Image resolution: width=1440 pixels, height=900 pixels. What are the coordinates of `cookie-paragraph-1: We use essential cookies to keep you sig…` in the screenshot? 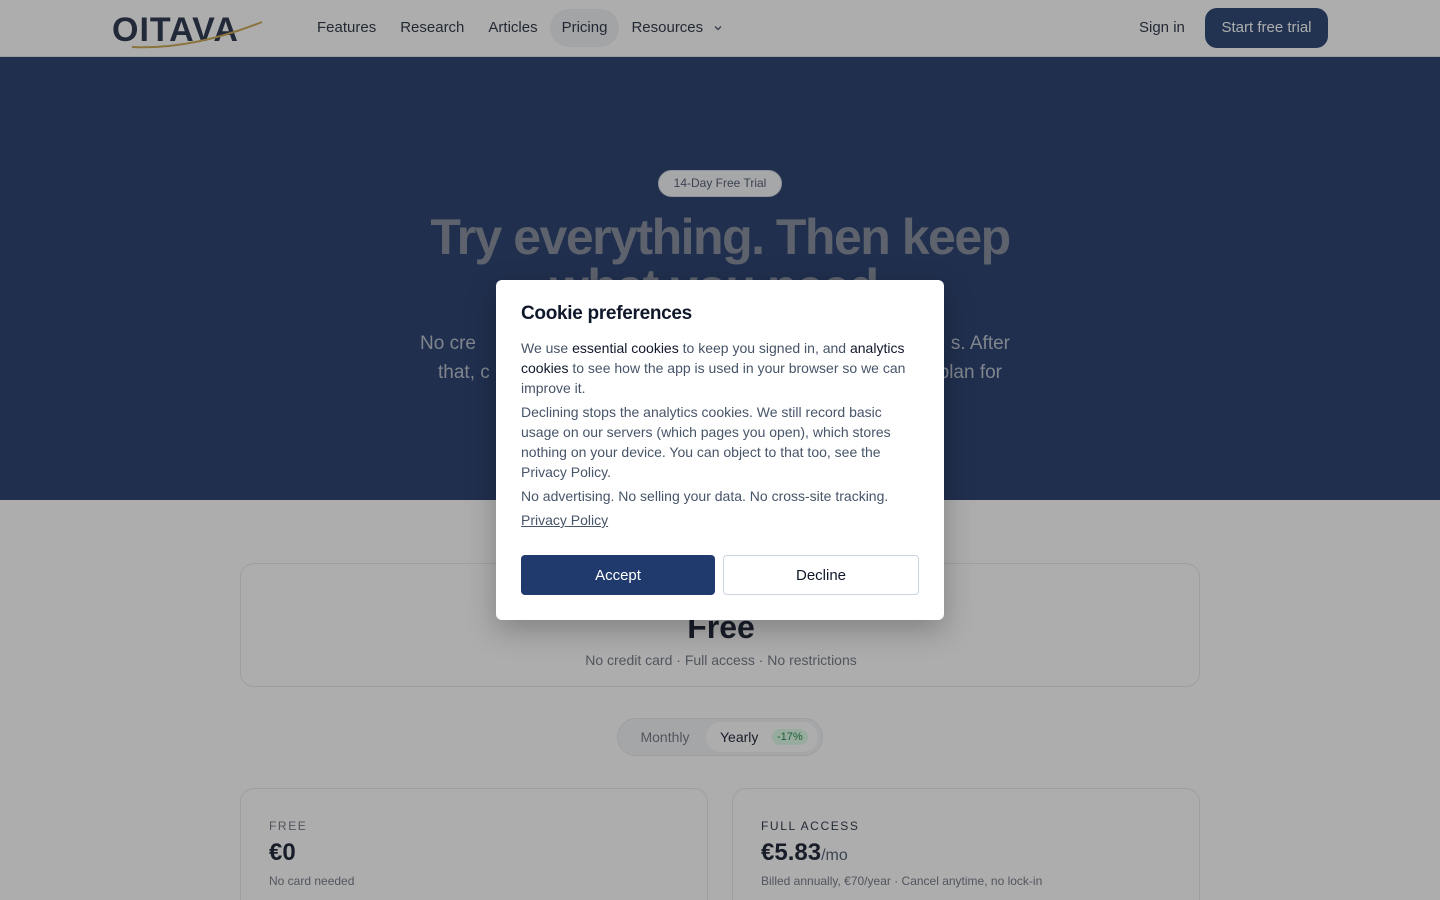 It's located at (720, 368).